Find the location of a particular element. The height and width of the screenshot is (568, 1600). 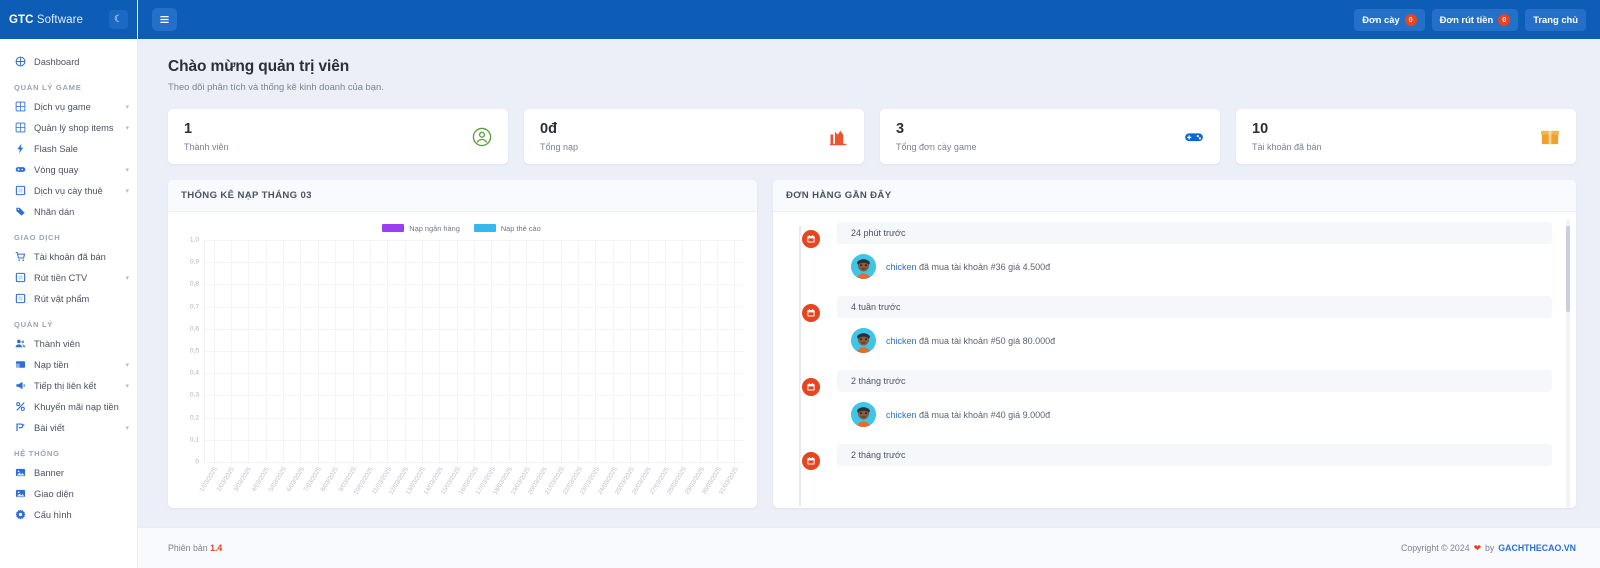

sidebar-item-n-p-ti-n: Nạp tiền ▾ is located at coordinates (68, 364).